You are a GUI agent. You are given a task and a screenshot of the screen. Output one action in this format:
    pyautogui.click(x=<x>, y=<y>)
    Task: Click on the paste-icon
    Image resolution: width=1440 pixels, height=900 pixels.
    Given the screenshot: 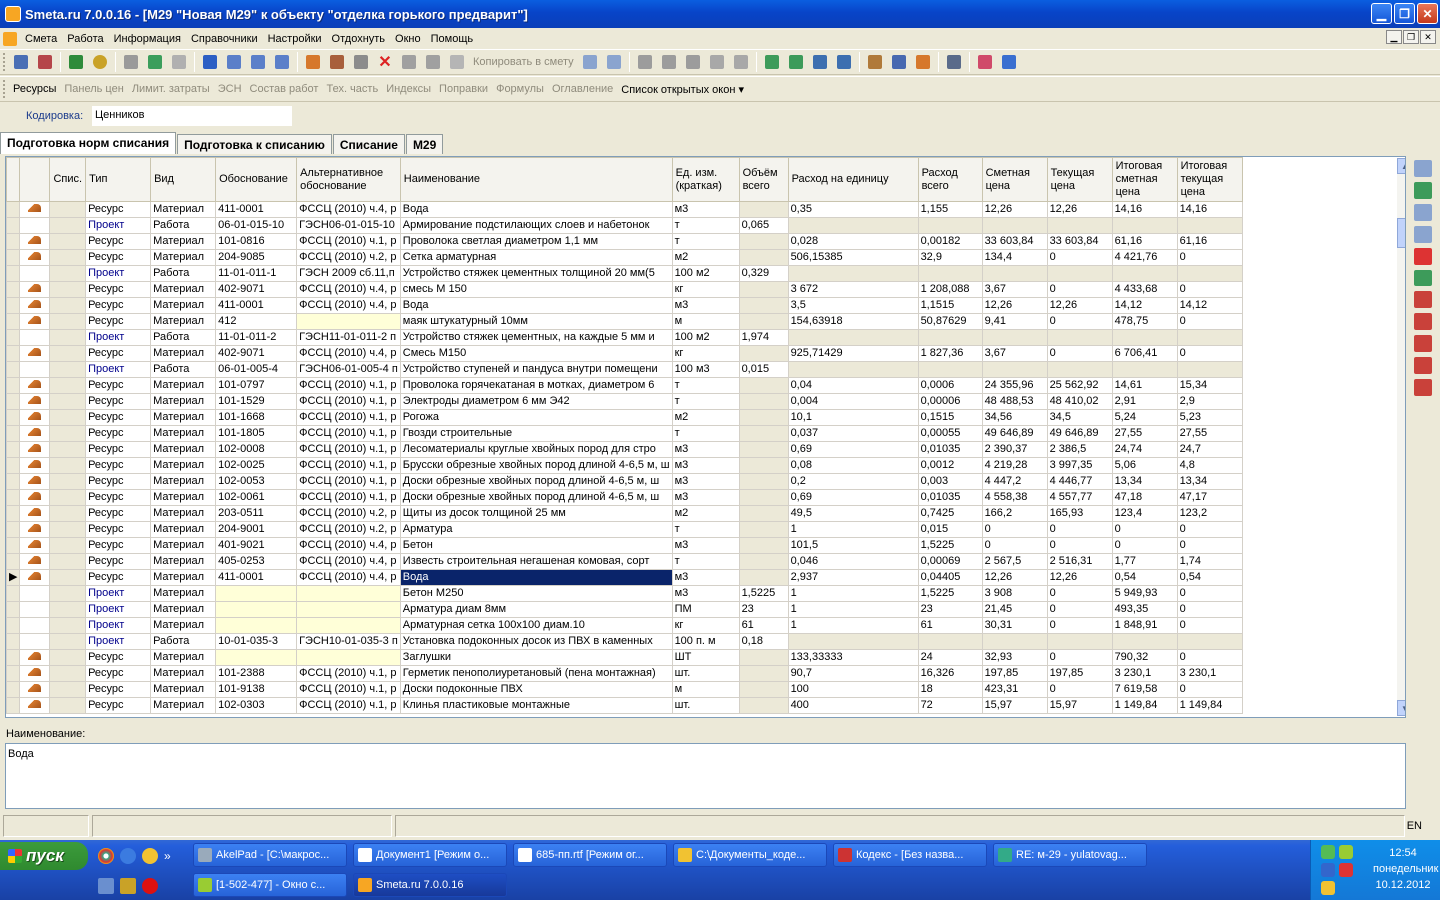 What is the action you would take?
    pyautogui.click(x=614, y=62)
    